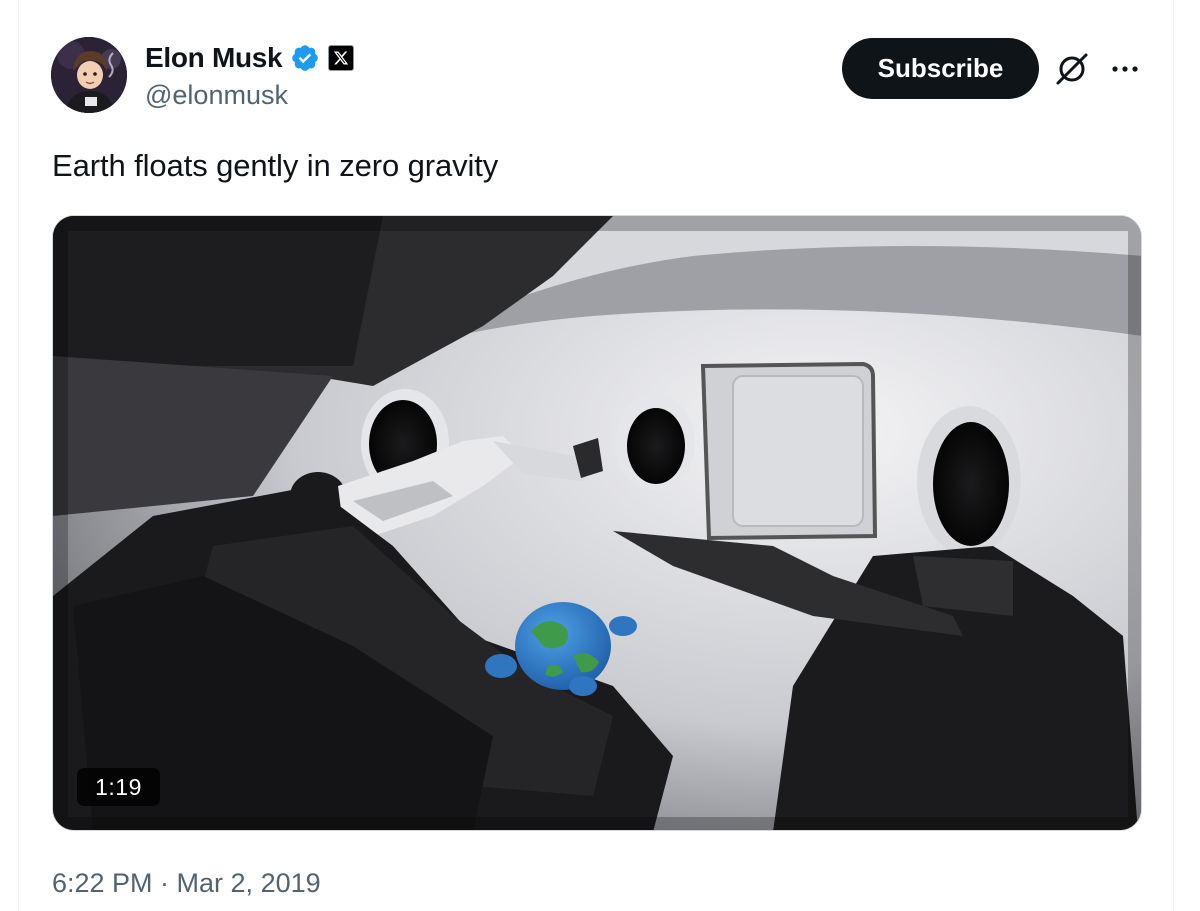 The image size is (1200, 911). Describe the element at coordinates (216, 95) in the screenshot. I see `author-handle: @elonmusk` at that location.